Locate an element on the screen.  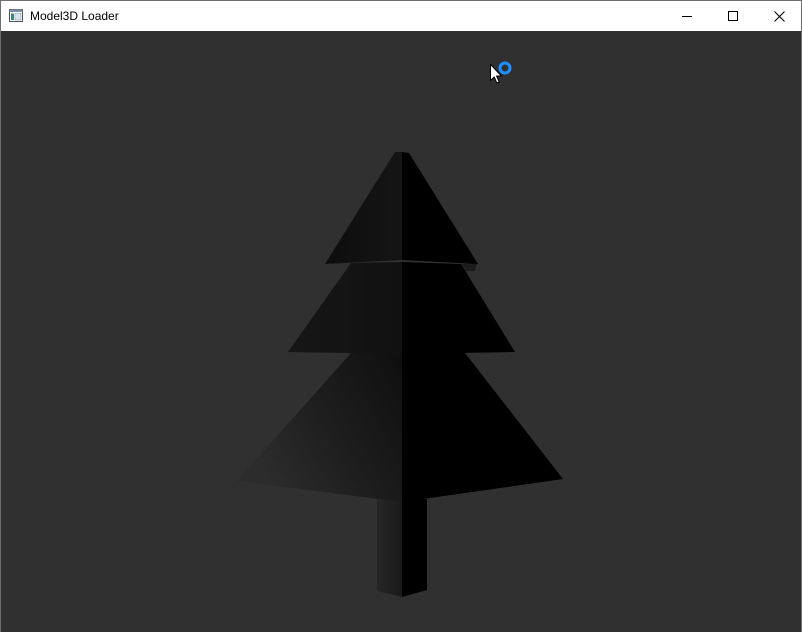
close-button is located at coordinates (779, 16).